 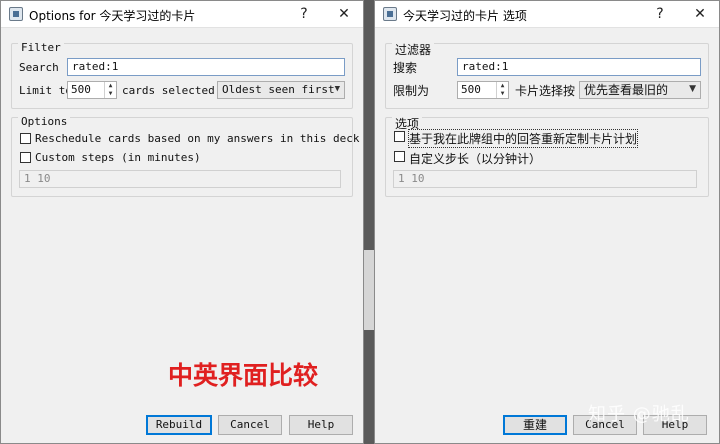 I want to click on order-select: 优先查看最旧的 ▼, so click(x=640, y=90).